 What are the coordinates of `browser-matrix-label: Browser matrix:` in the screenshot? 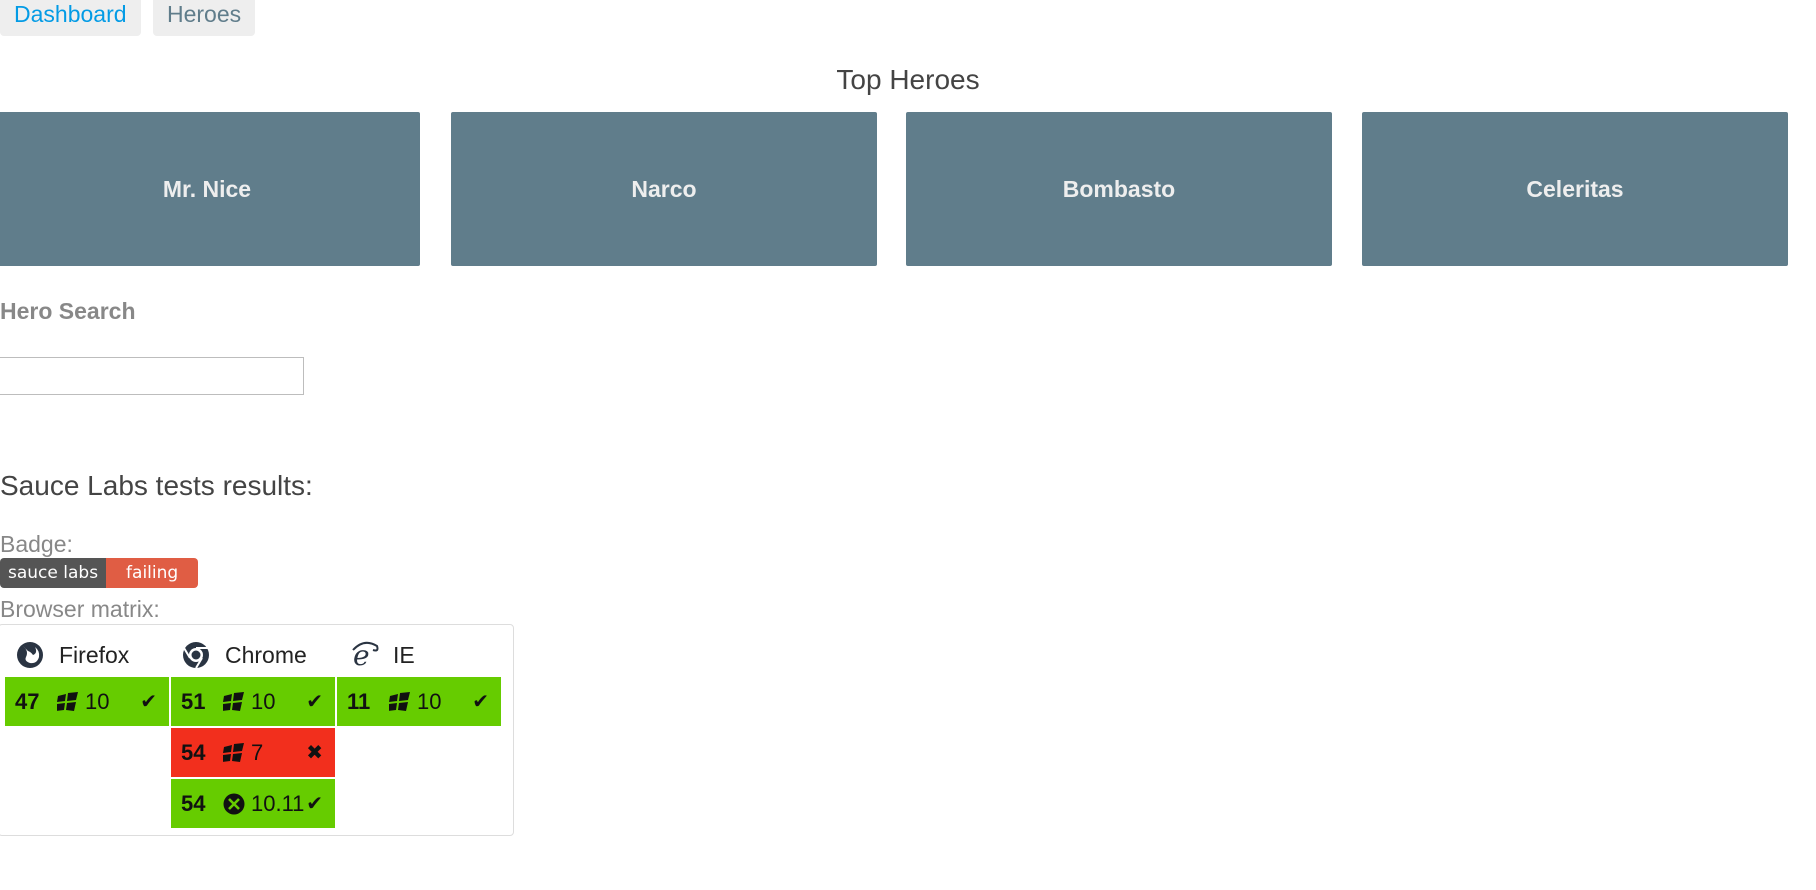 It's located at (80, 609).